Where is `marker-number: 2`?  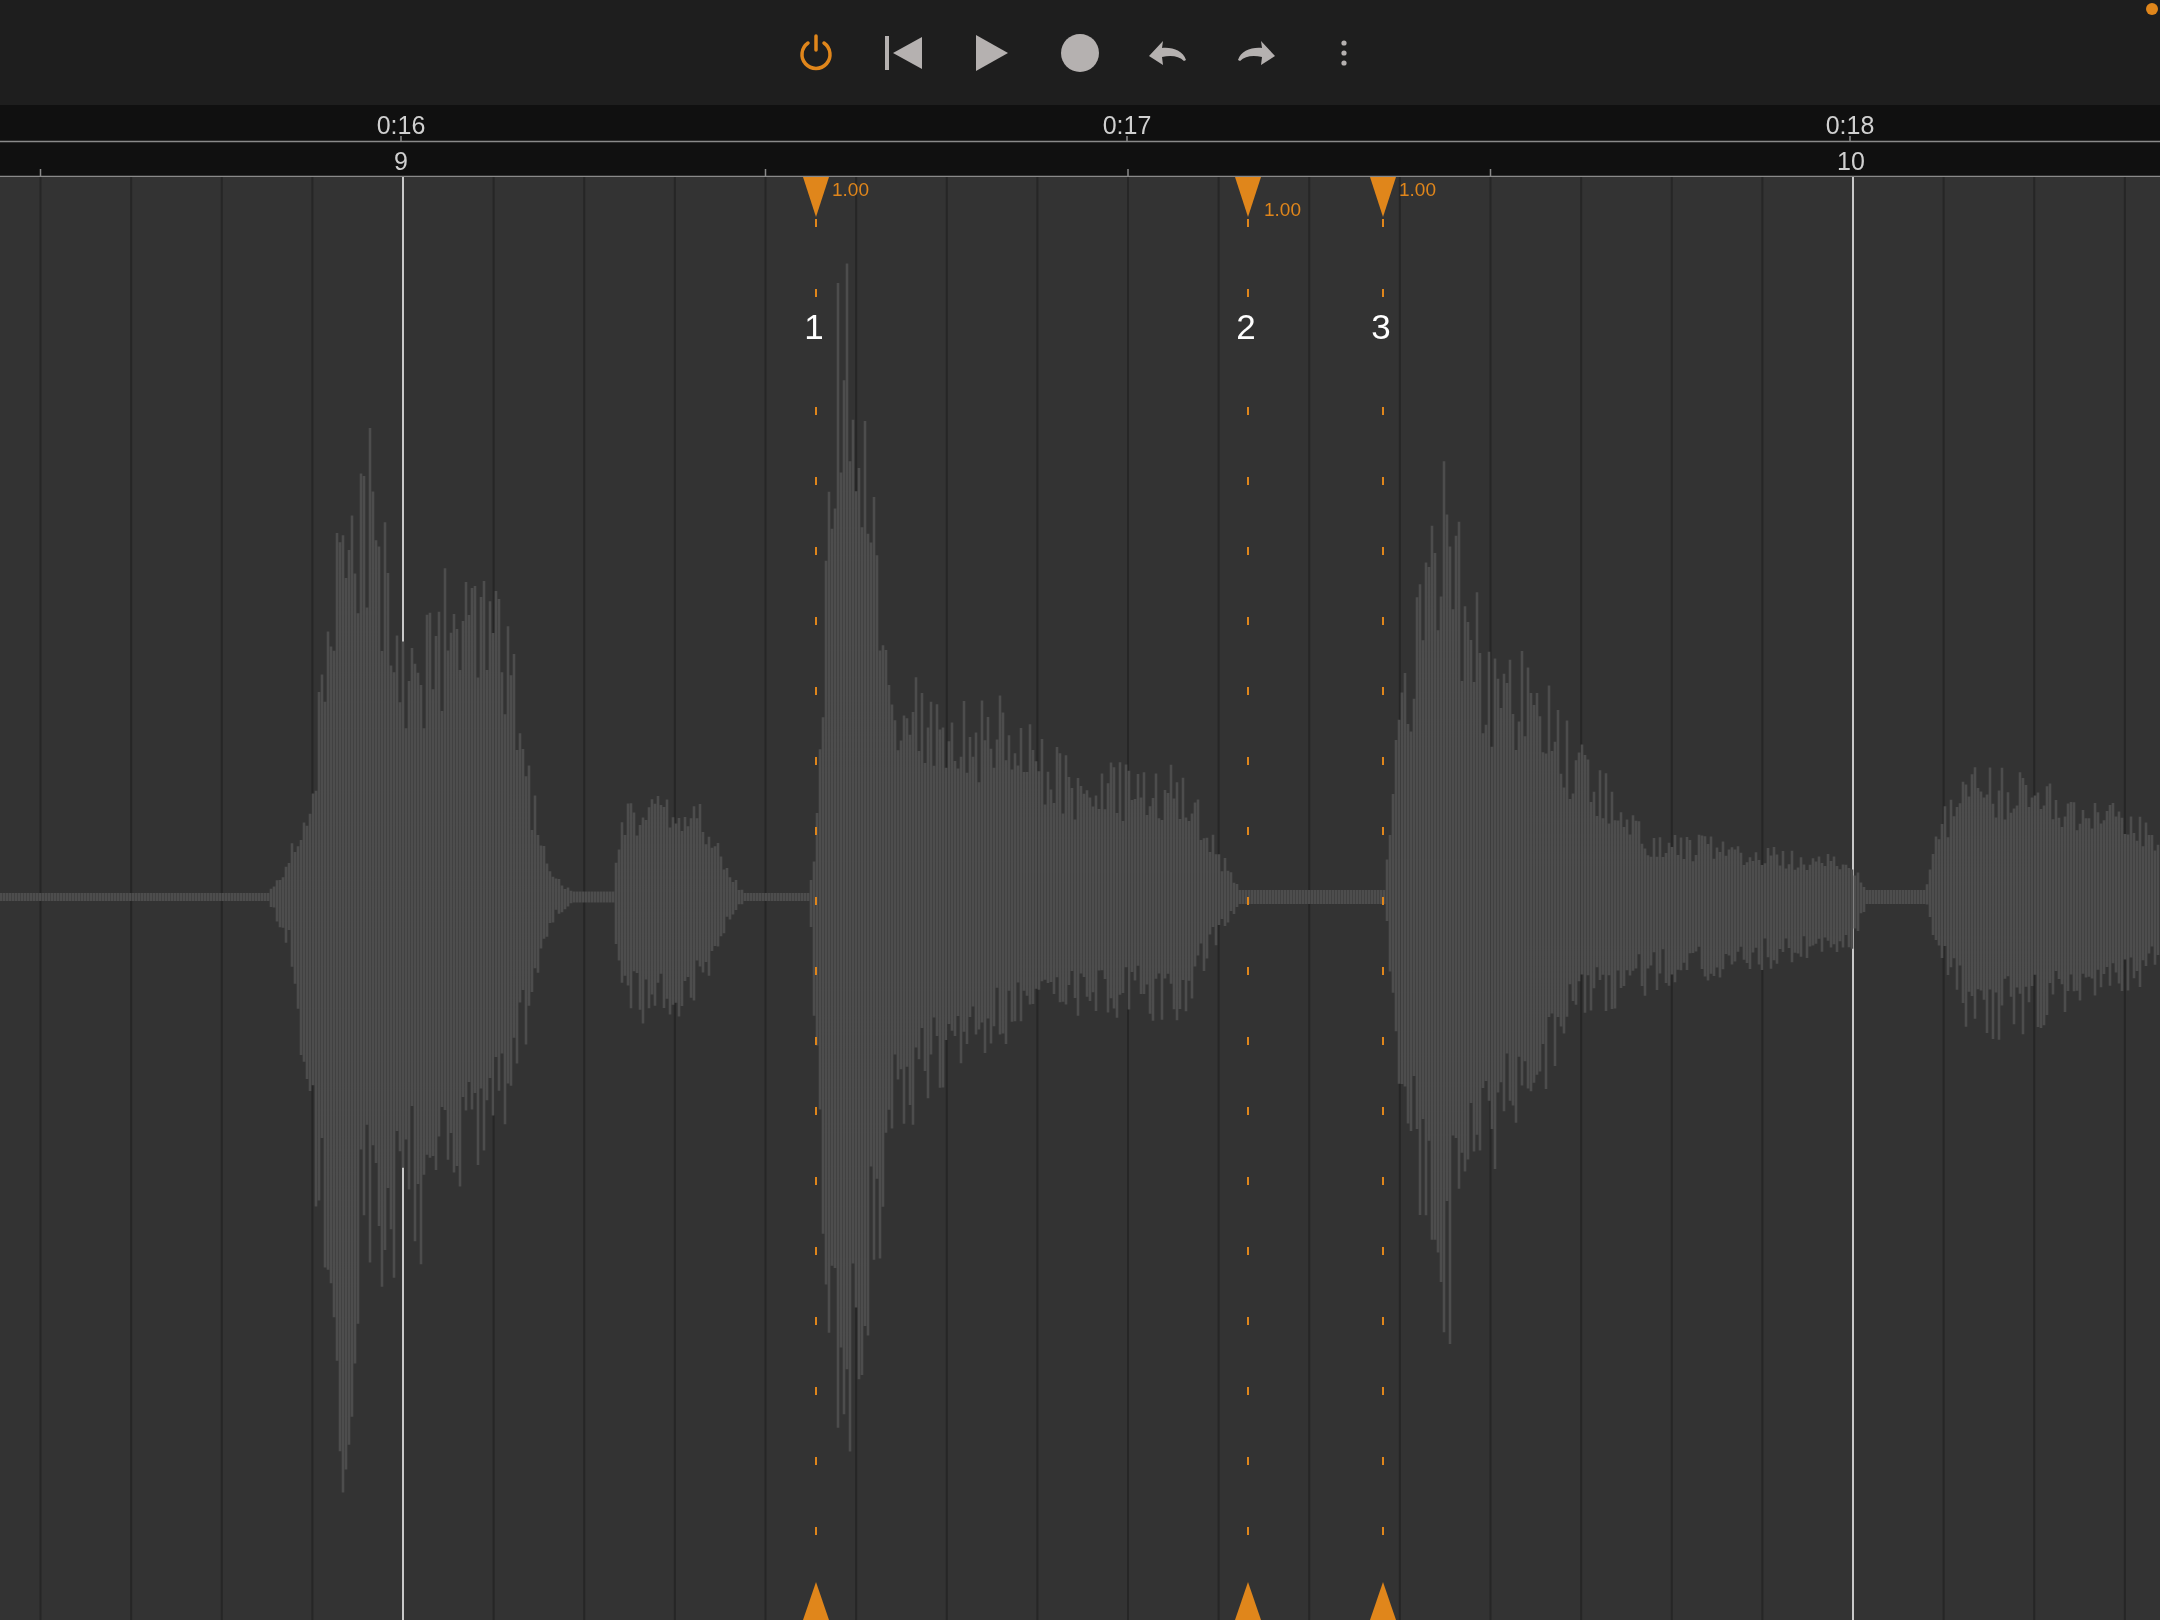 marker-number: 2 is located at coordinates (1246, 326).